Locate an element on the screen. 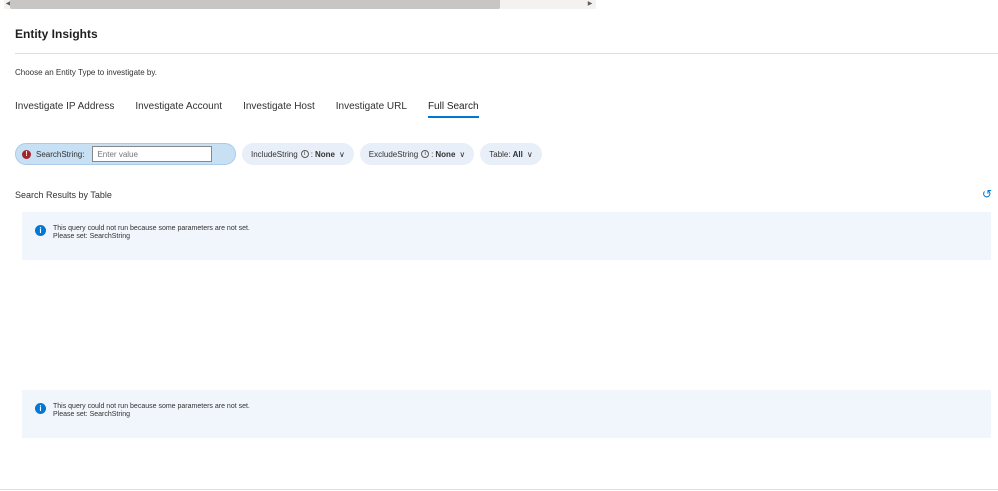 Image resolution: width=998 pixels, height=491 pixels. error-icon: ! is located at coordinates (26, 154).